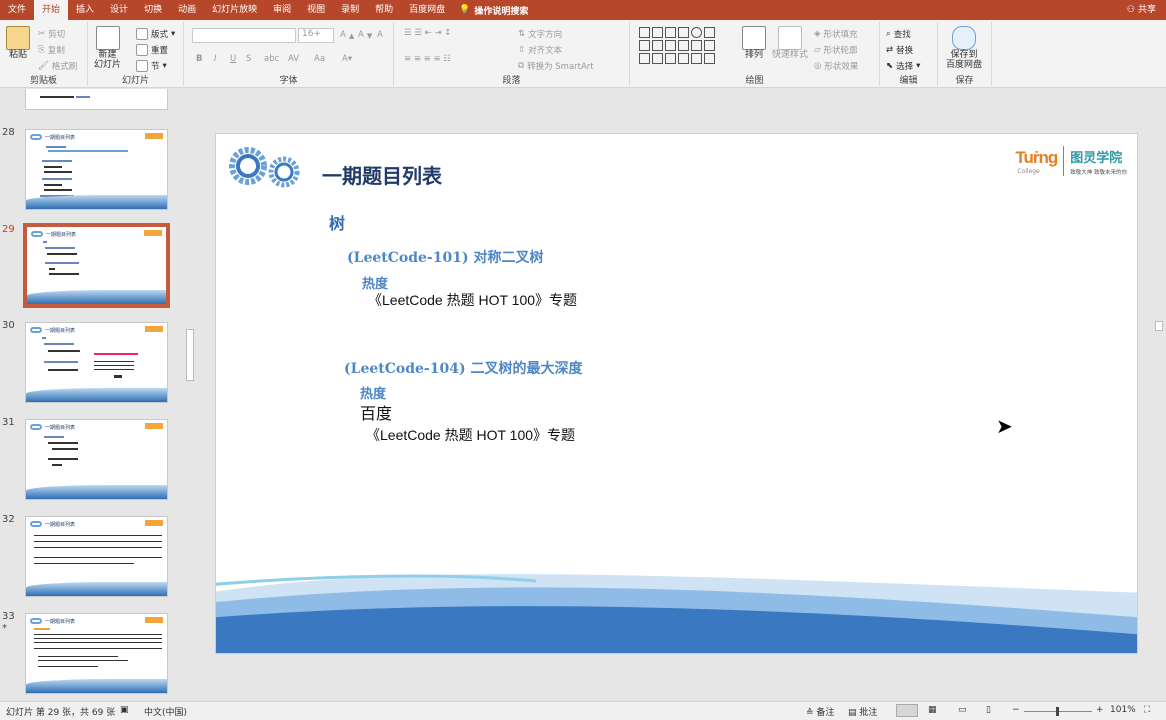 This screenshot has width=1166, height=720. I want to click on spelling-icon: ▣, so click(124, 710).